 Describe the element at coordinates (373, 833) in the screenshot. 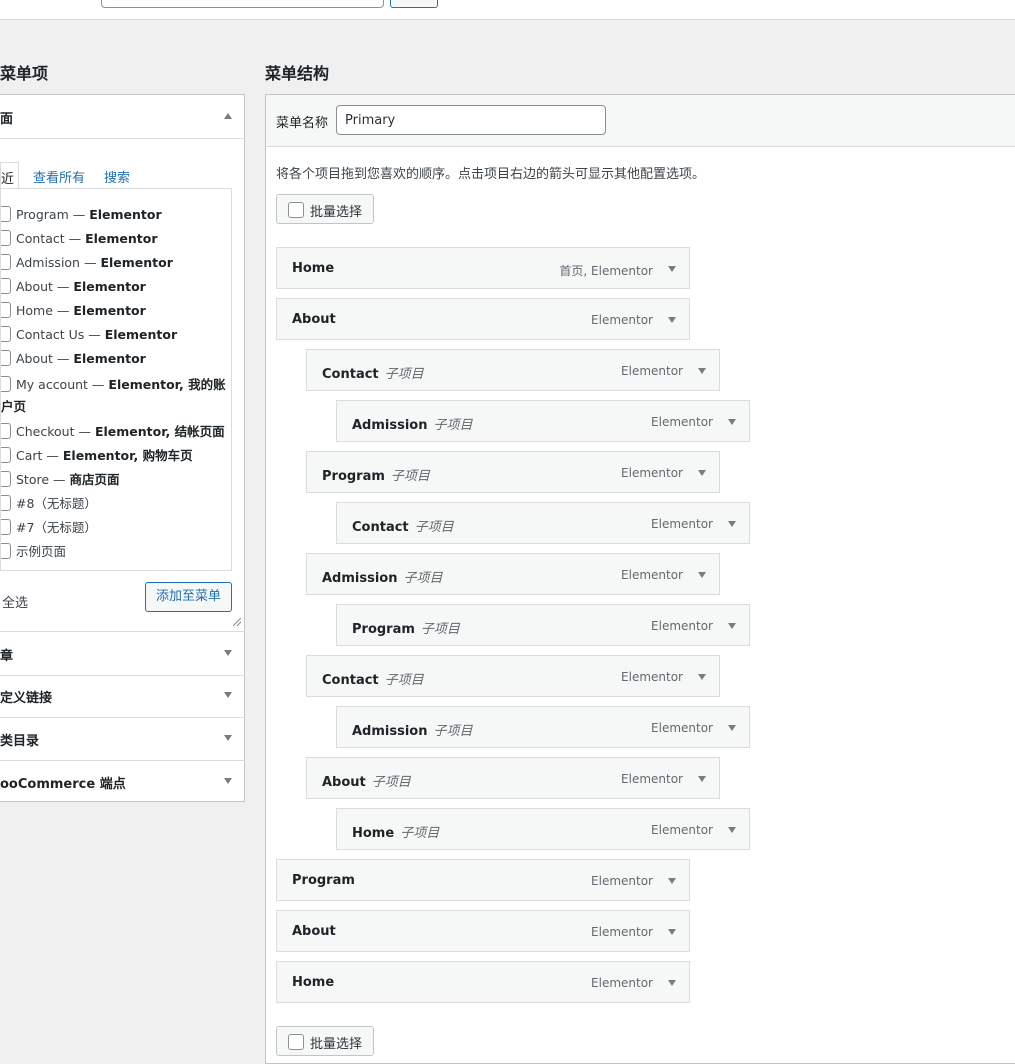

I see `menu-item-title: Home` at that location.